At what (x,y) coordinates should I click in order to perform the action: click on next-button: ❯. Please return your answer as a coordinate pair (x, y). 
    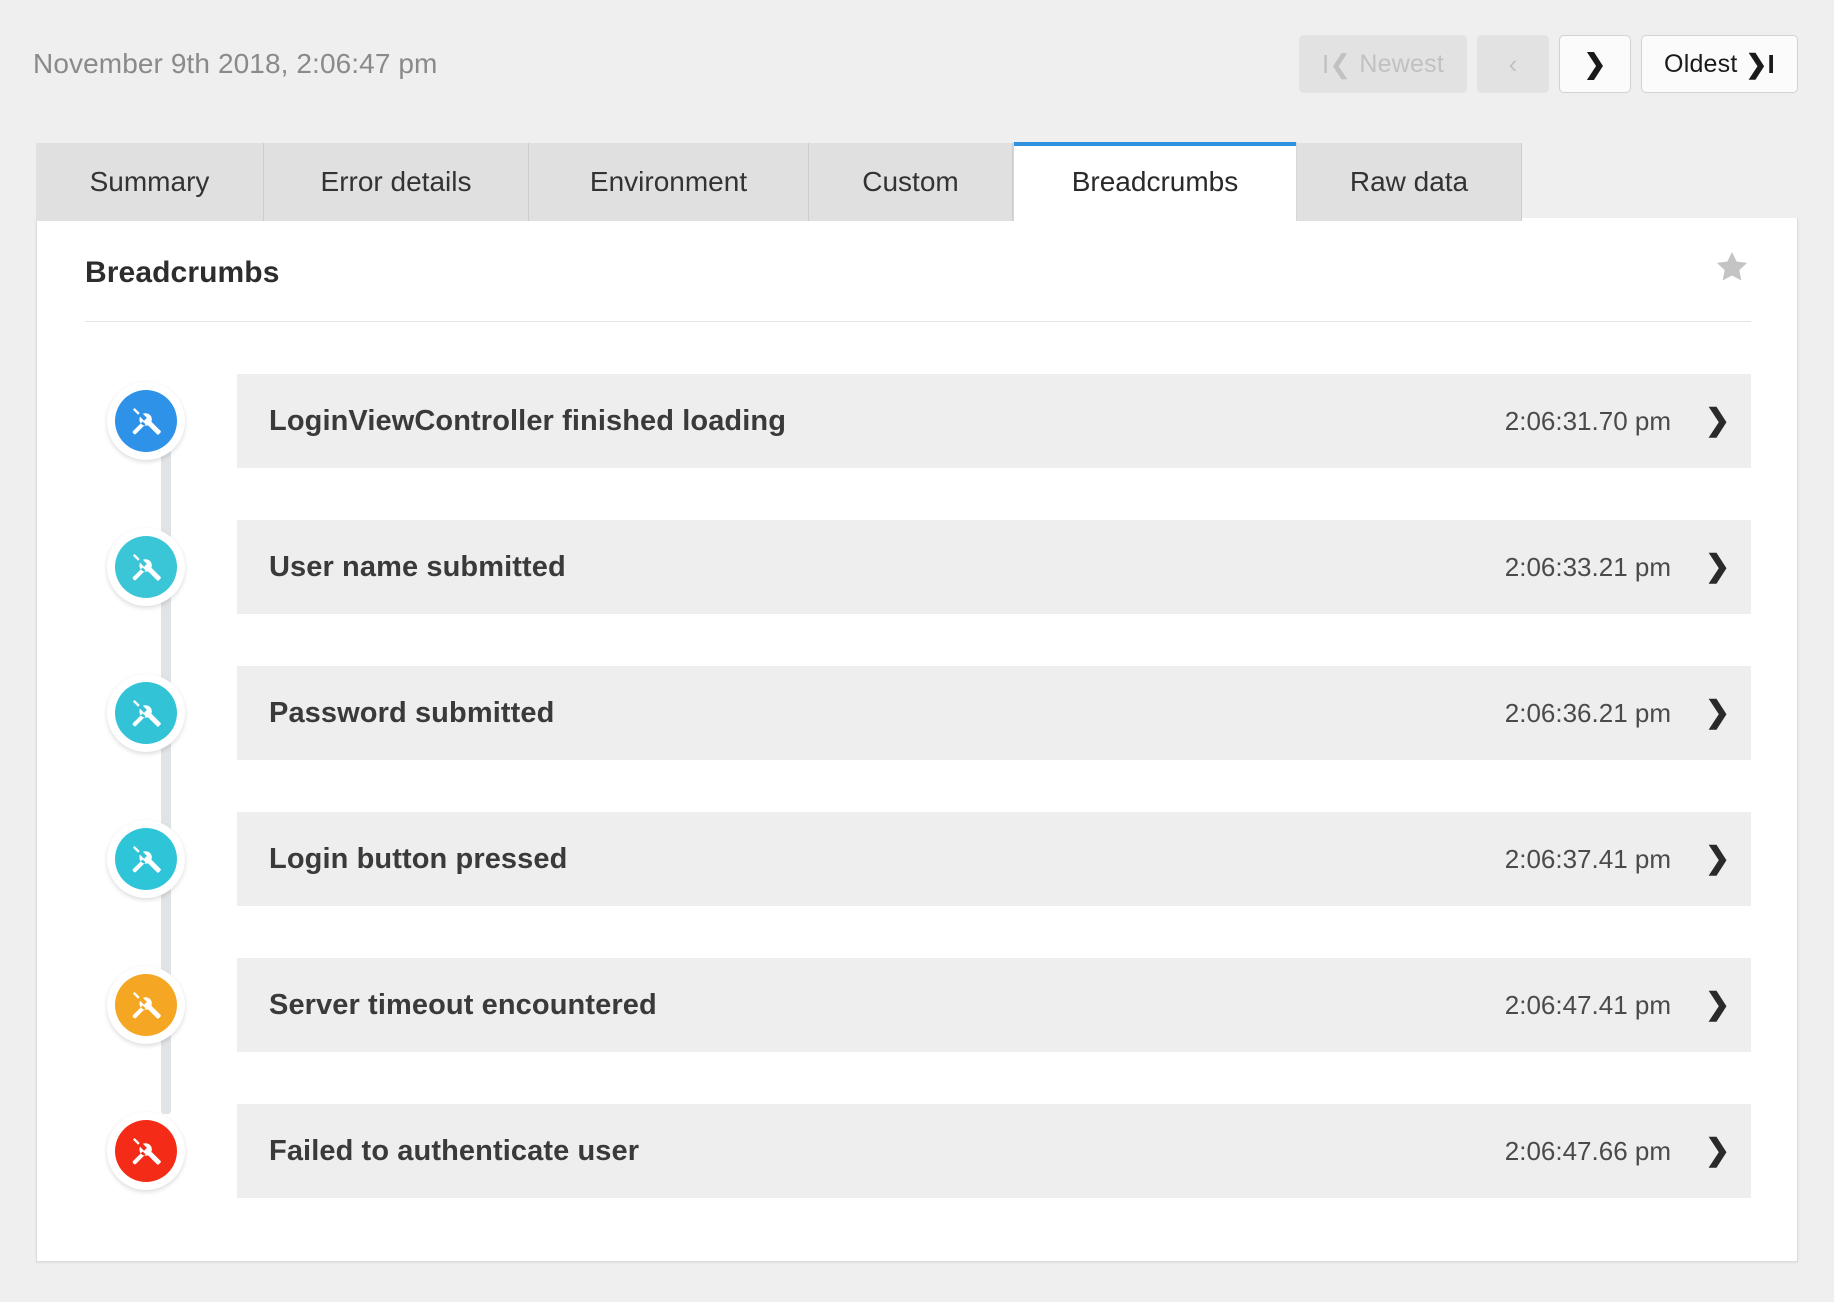
    Looking at the image, I should click on (1595, 64).